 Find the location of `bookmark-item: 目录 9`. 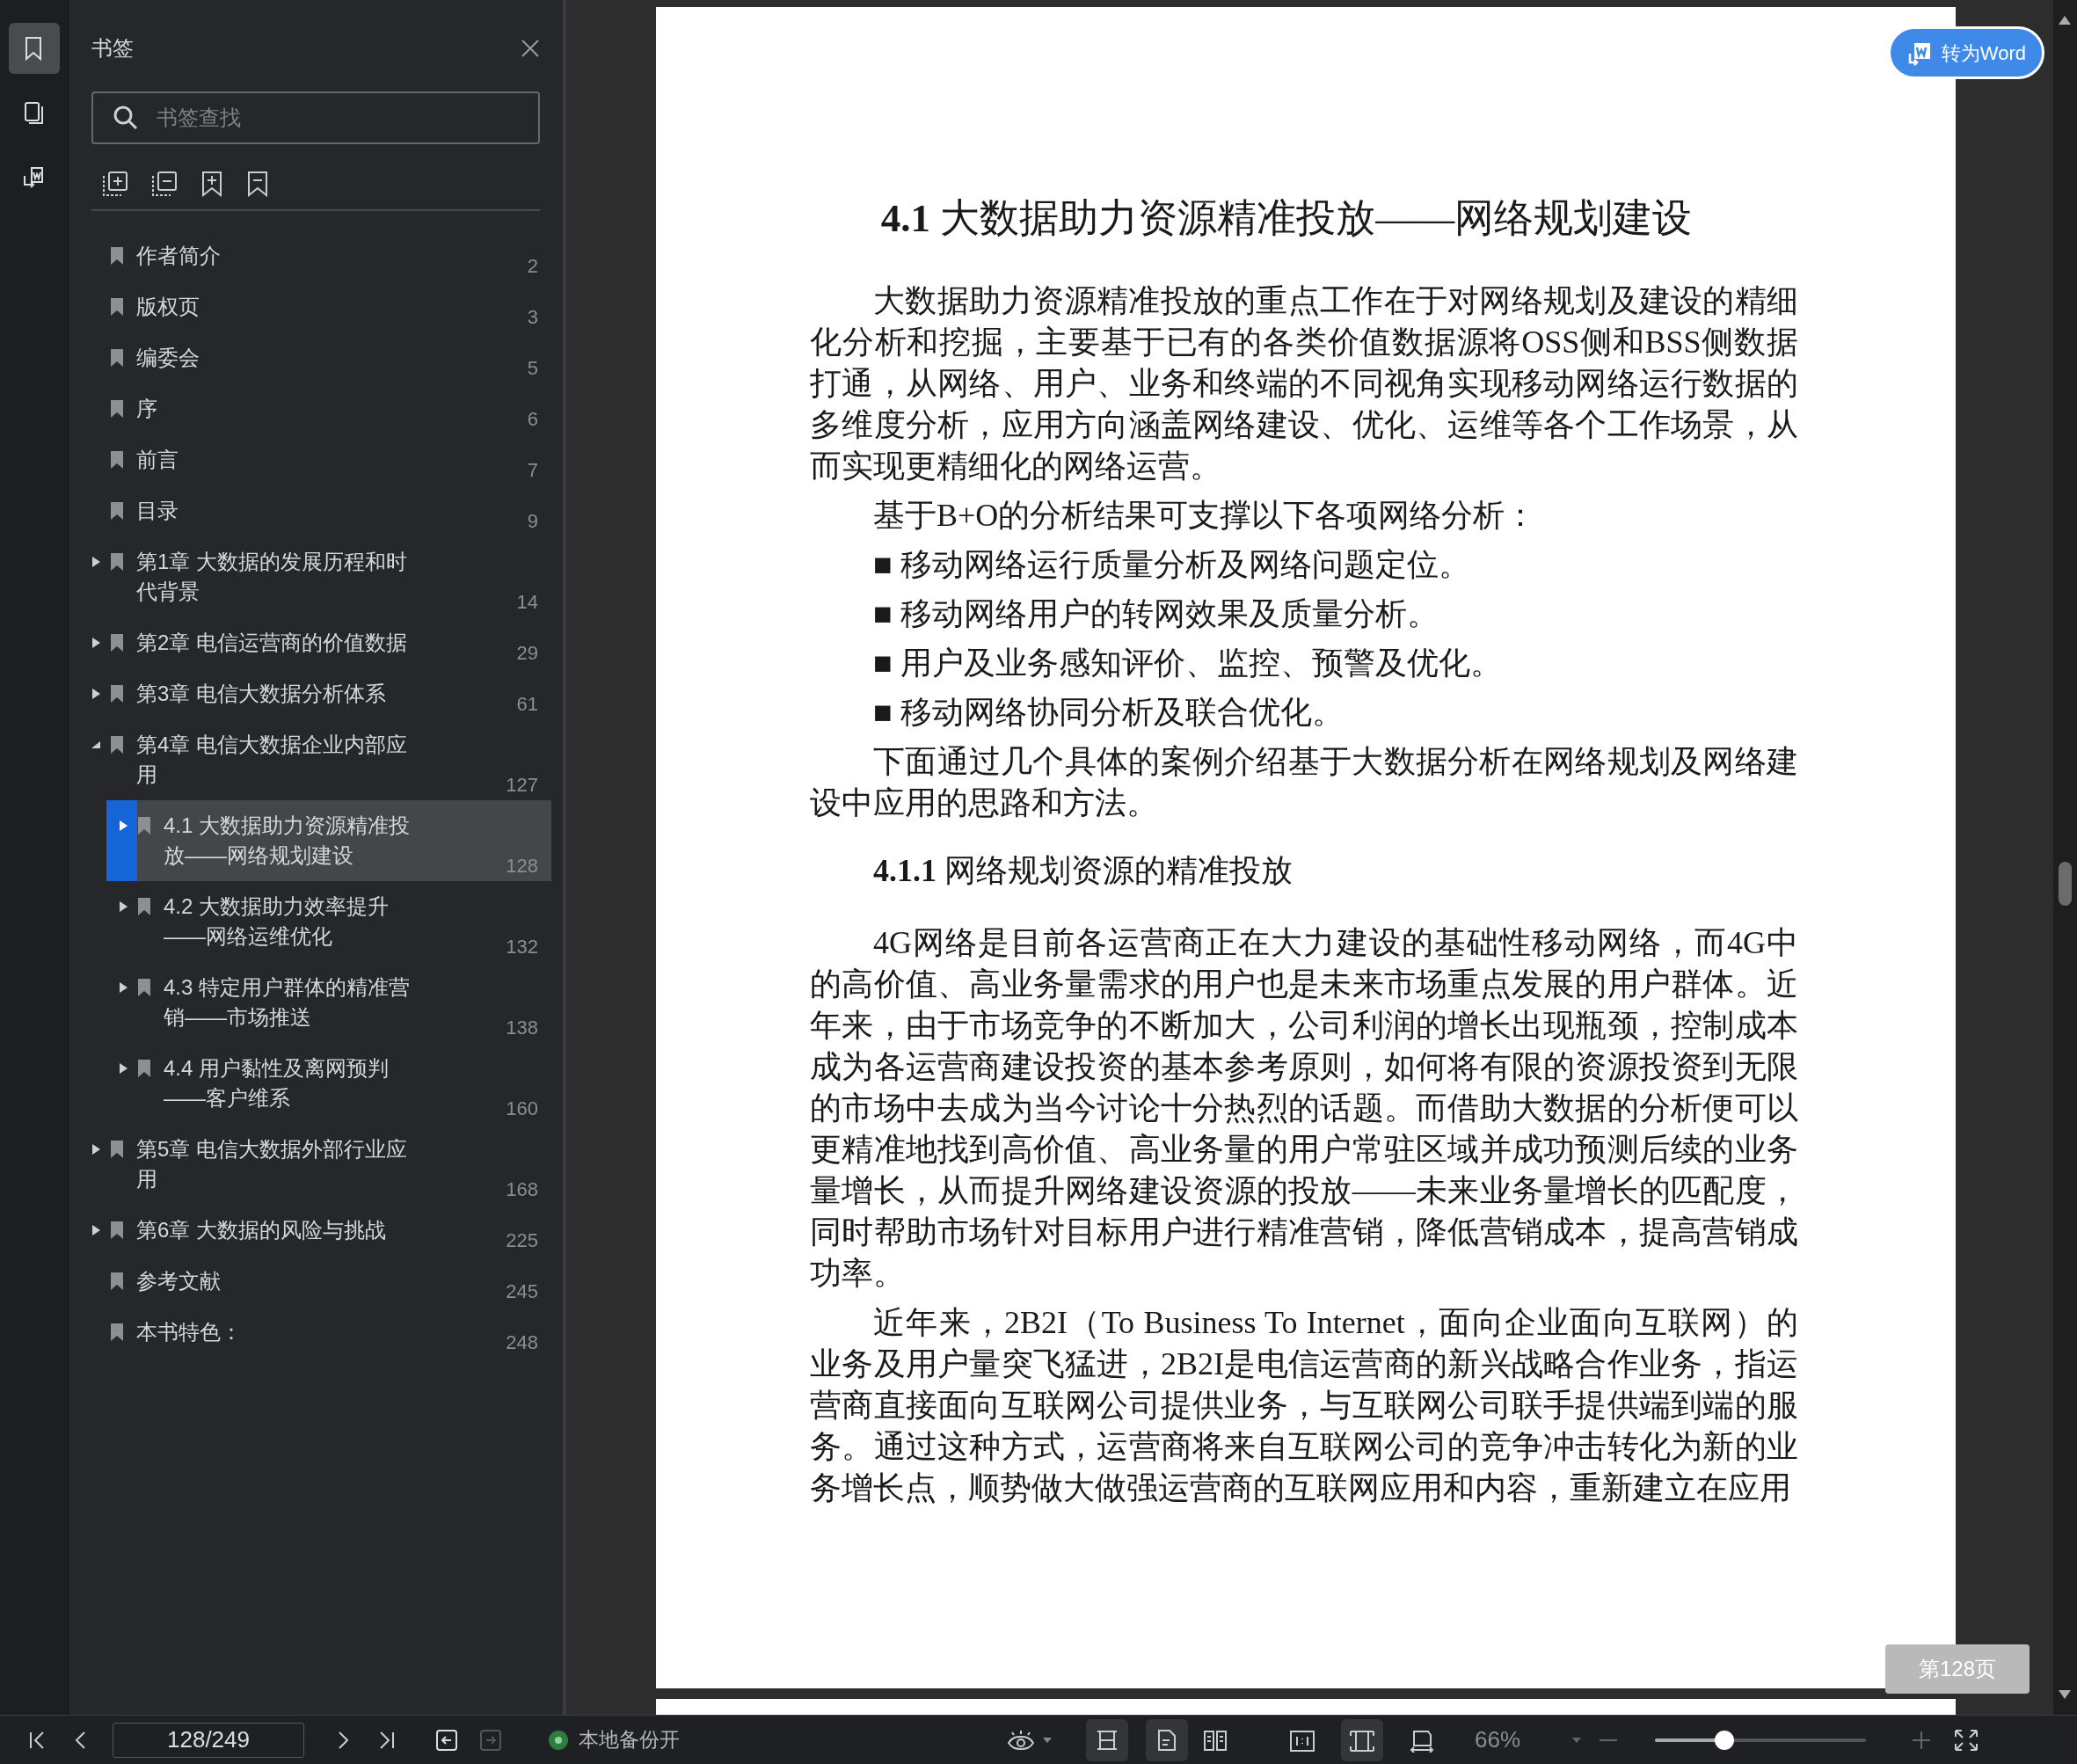

bookmark-item: 目录 9 is located at coordinates (315, 510).